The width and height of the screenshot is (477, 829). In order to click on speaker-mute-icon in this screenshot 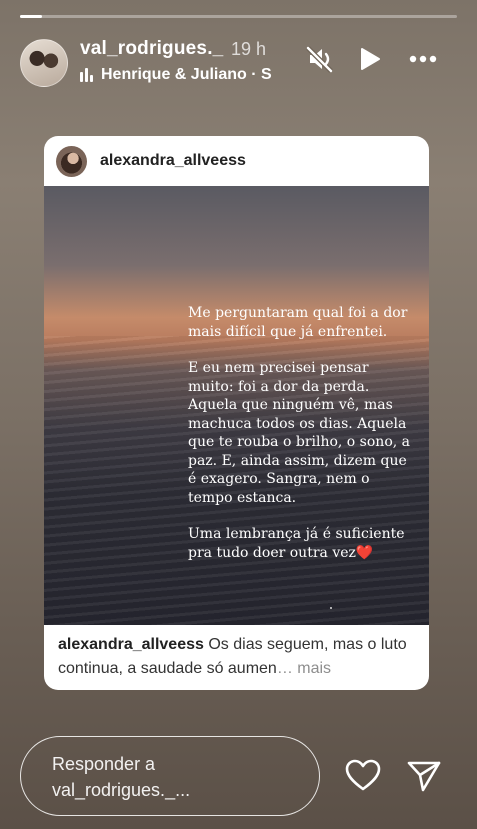, I will do `click(320, 59)`.